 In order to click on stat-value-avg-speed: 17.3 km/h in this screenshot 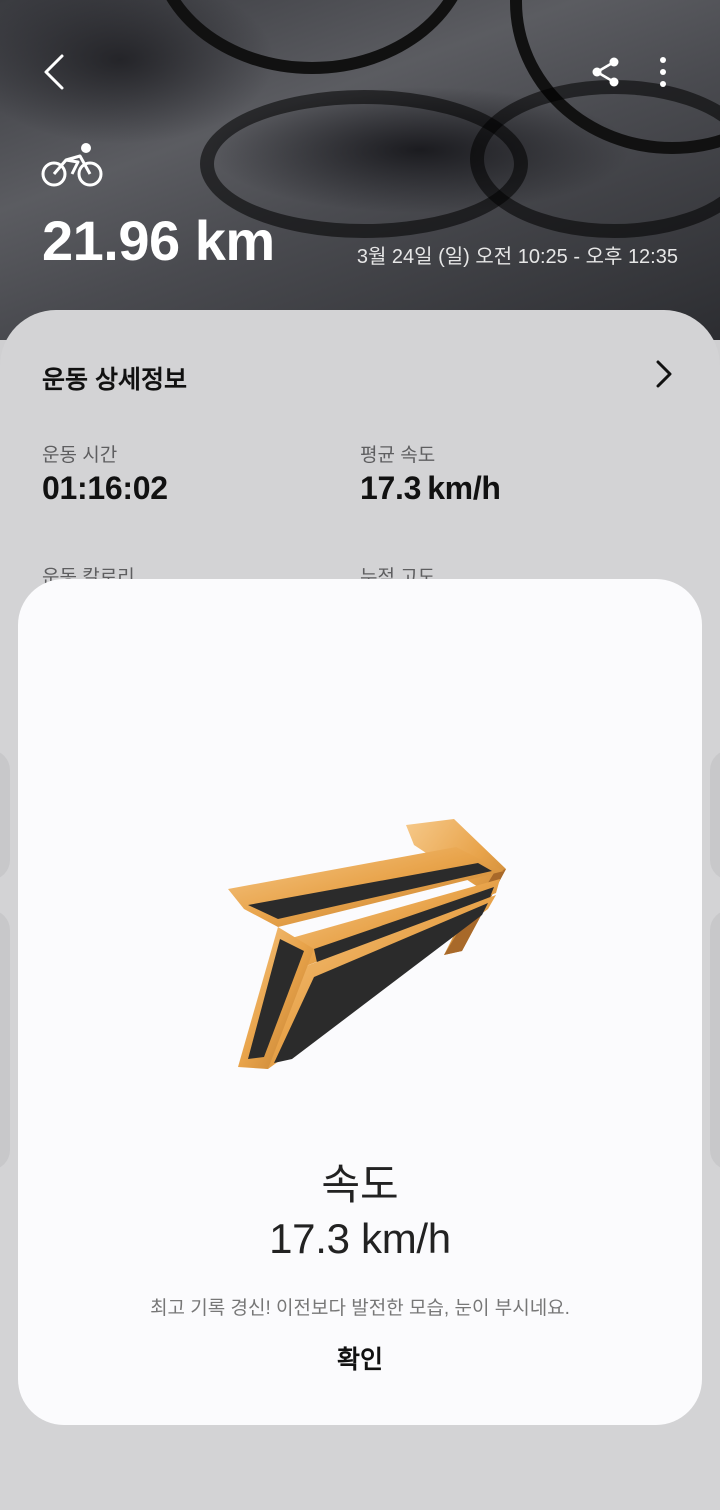, I will do `click(430, 488)`.